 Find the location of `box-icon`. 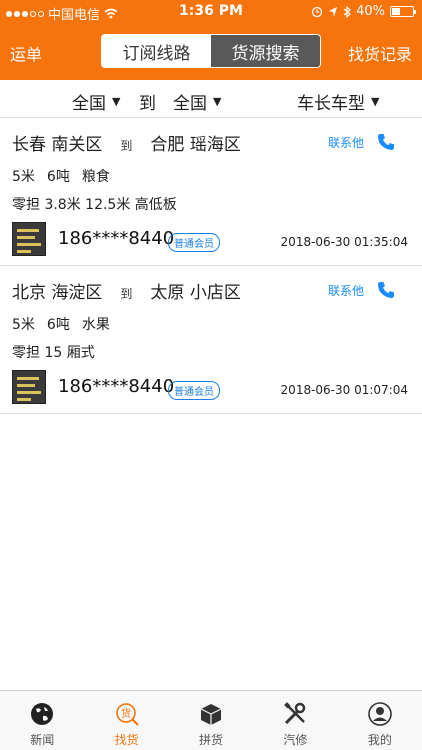

box-icon is located at coordinates (211, 714).